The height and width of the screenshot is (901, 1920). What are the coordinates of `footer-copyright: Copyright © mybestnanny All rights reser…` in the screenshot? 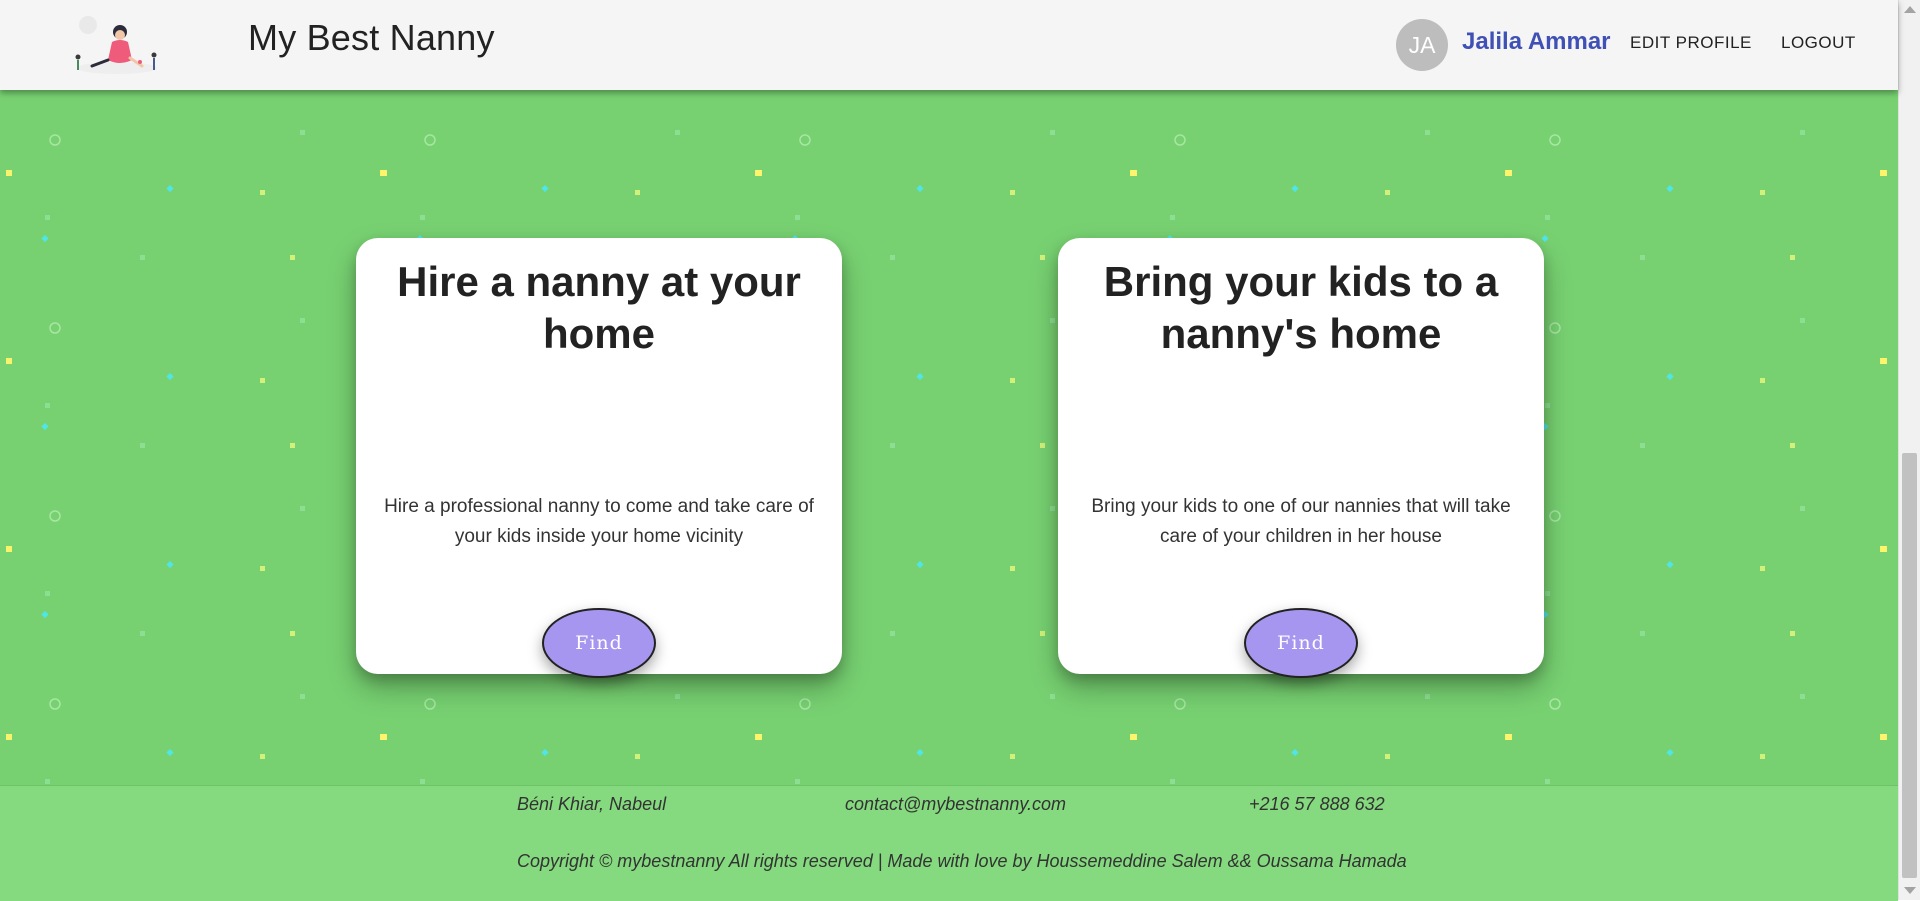 It's located at (962, 861).